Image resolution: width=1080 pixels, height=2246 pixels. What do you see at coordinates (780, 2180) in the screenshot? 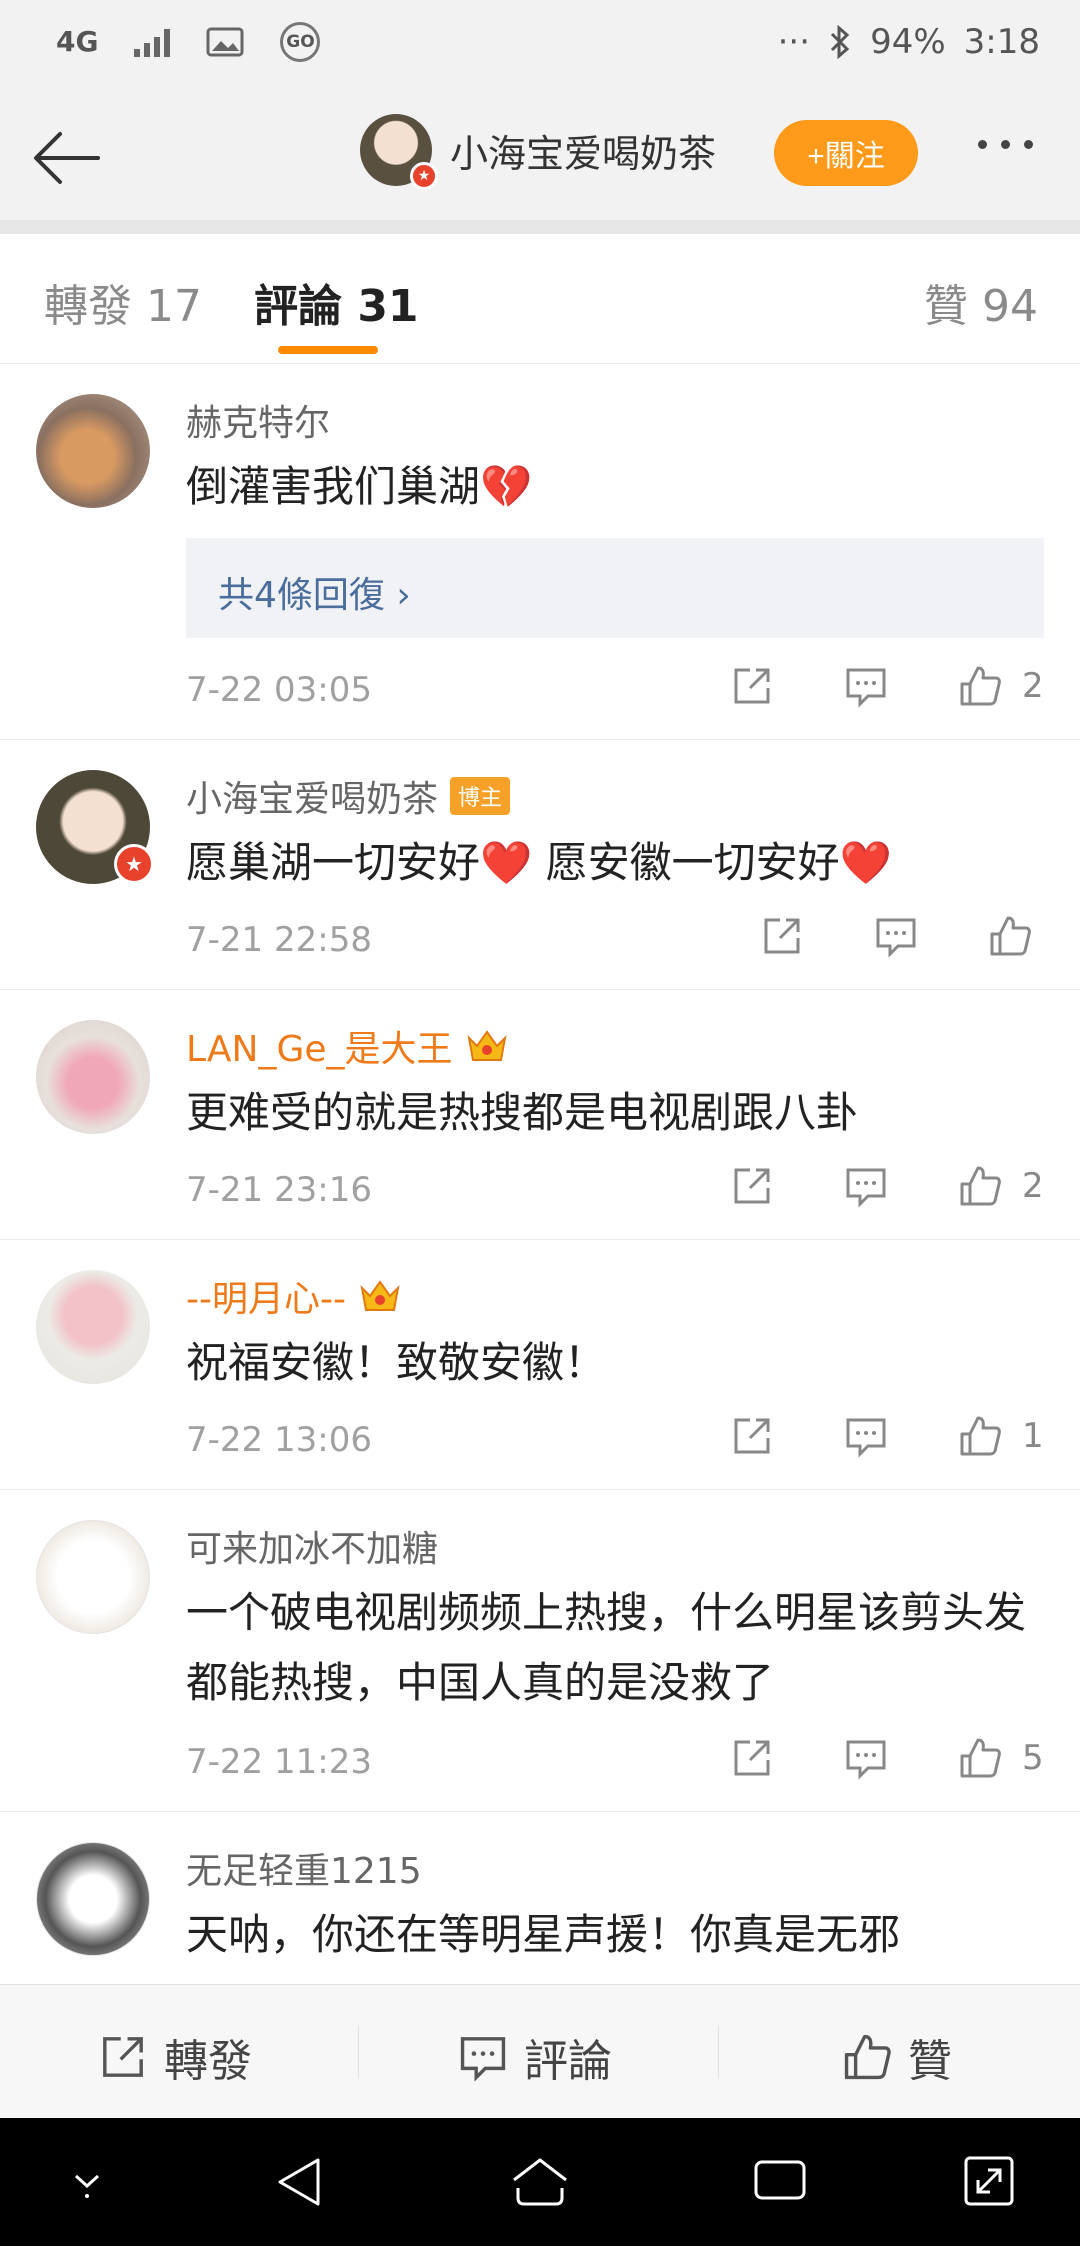
I see `recent-apps-icon` at bounding box center [780, 2180].